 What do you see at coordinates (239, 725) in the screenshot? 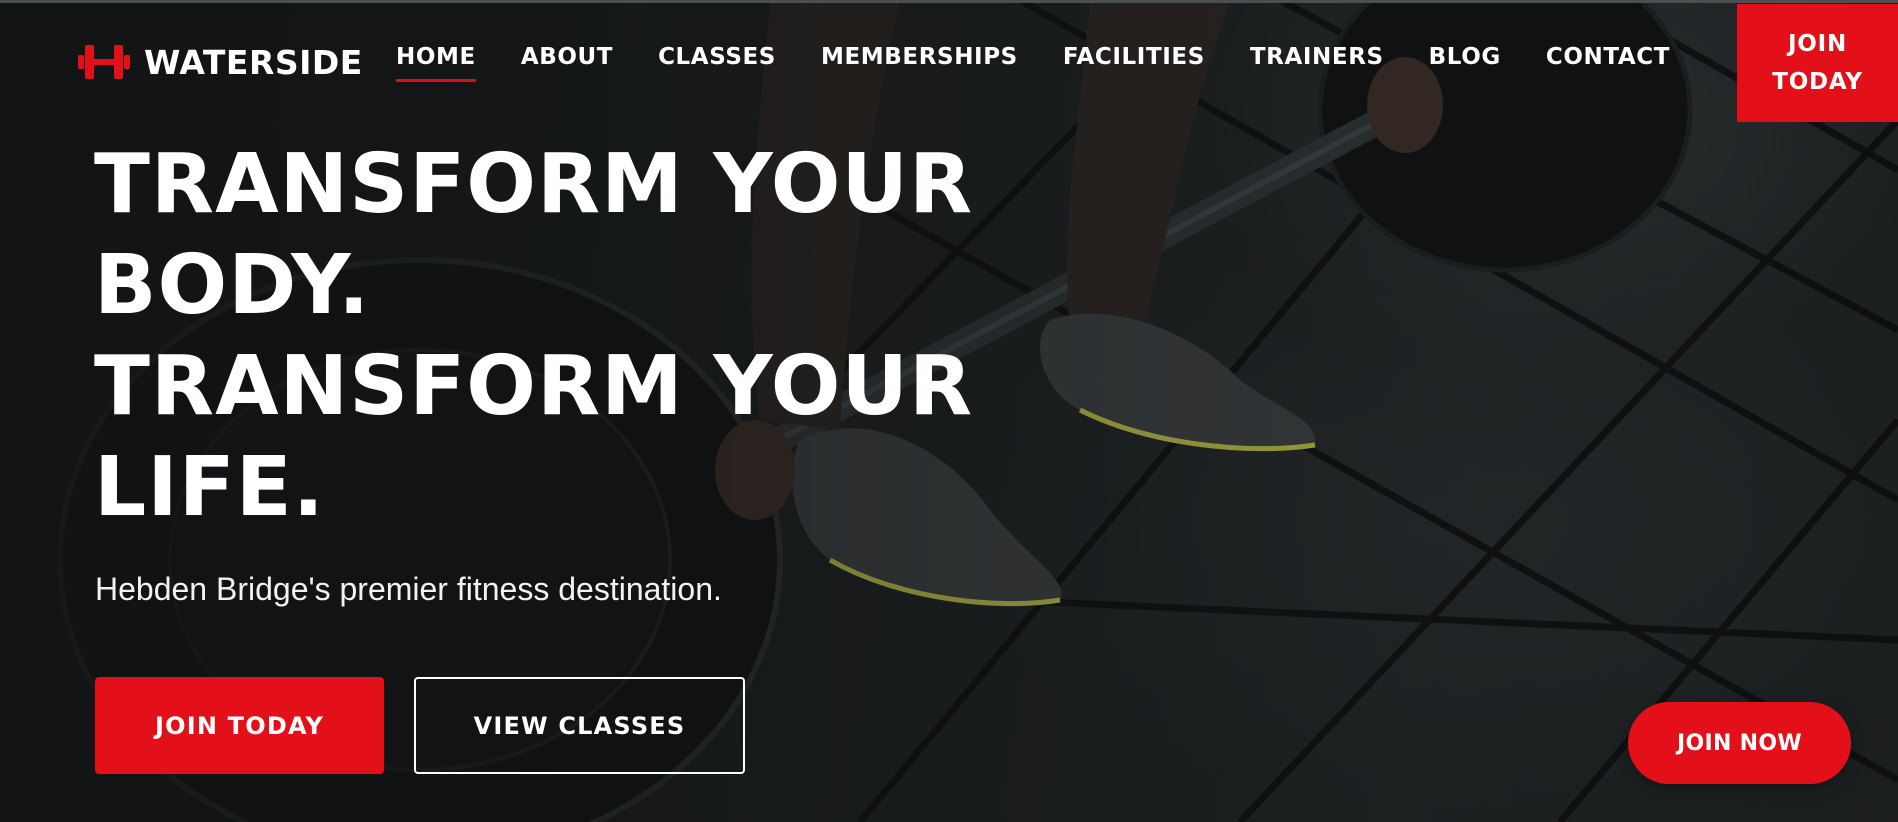
I see `join-today-button: JOIN TODAY` at bounding box center [239, 725].